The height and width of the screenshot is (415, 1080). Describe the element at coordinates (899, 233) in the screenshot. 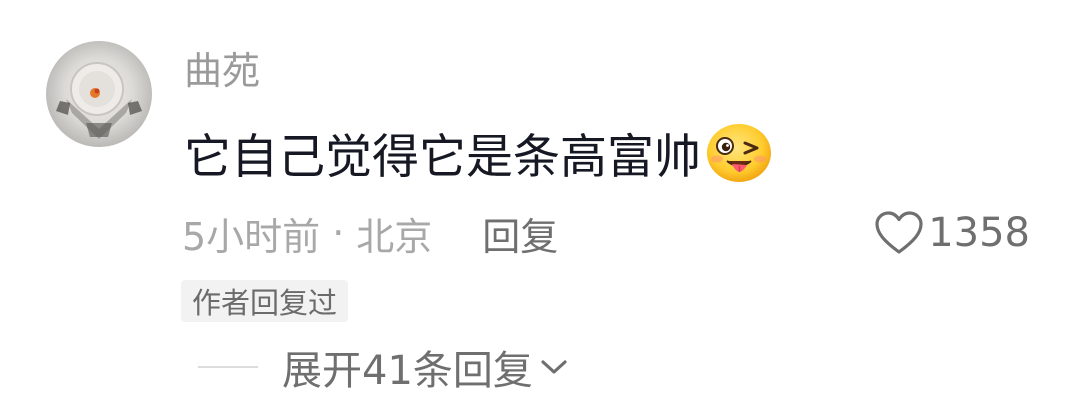

I see `heart-outline-icon` at that location.